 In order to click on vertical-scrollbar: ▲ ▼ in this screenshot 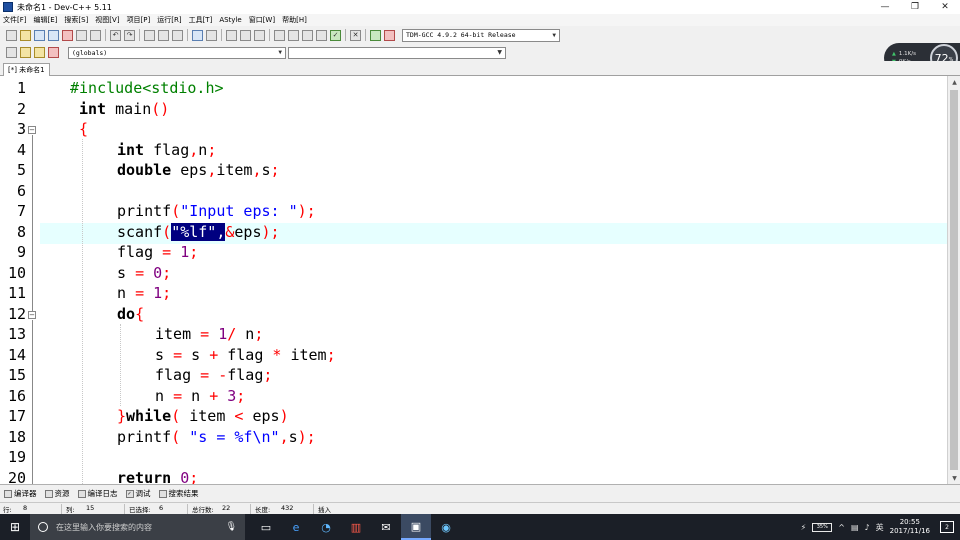, I will do `click(953, 280)`.